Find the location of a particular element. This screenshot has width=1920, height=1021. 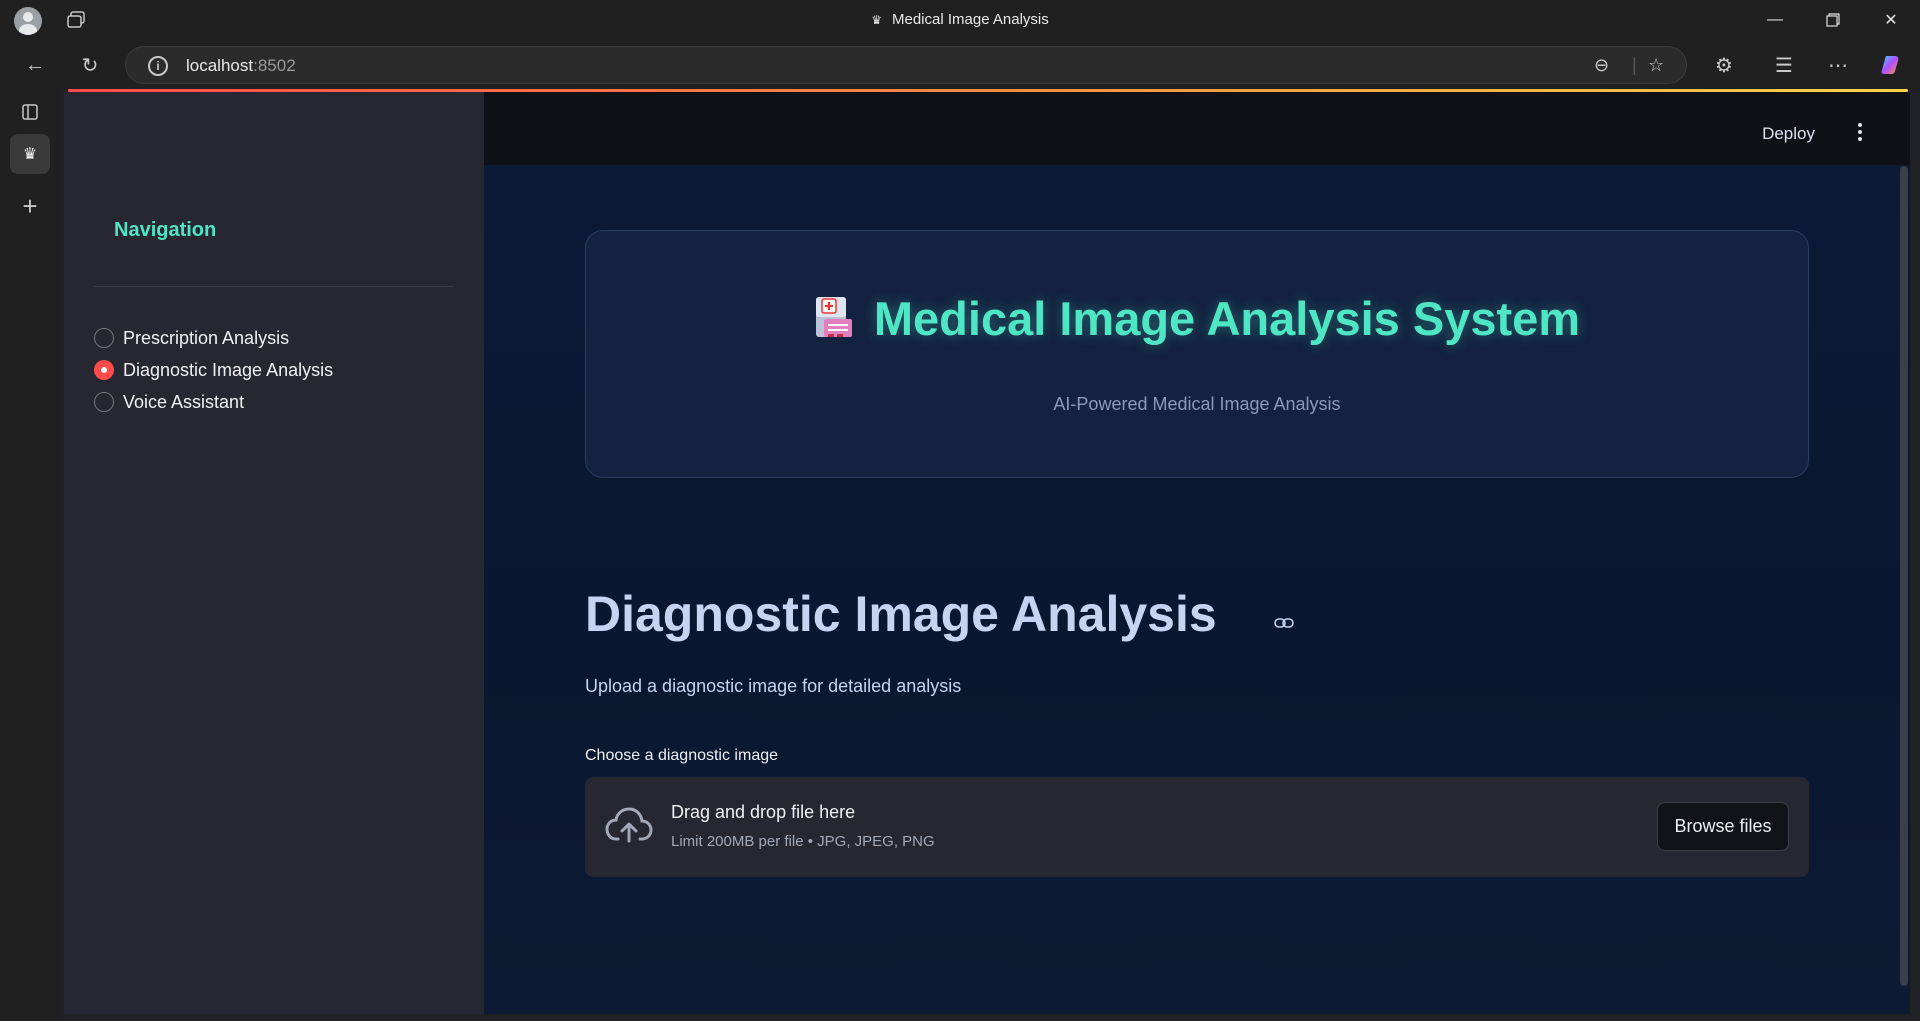

back-arrow-icon: ← is located at coordinates (35, 65).